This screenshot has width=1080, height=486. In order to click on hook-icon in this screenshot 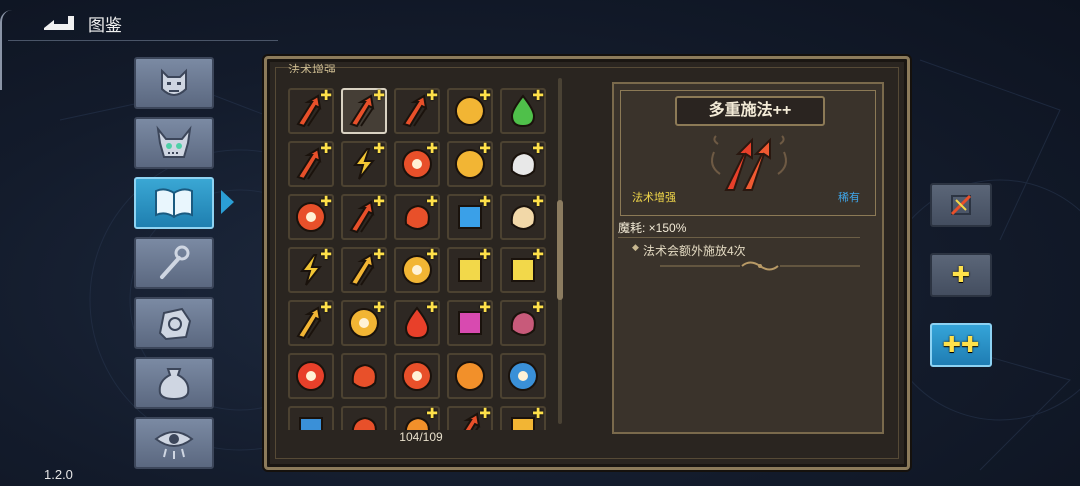, I will do `click(469, 376)`.